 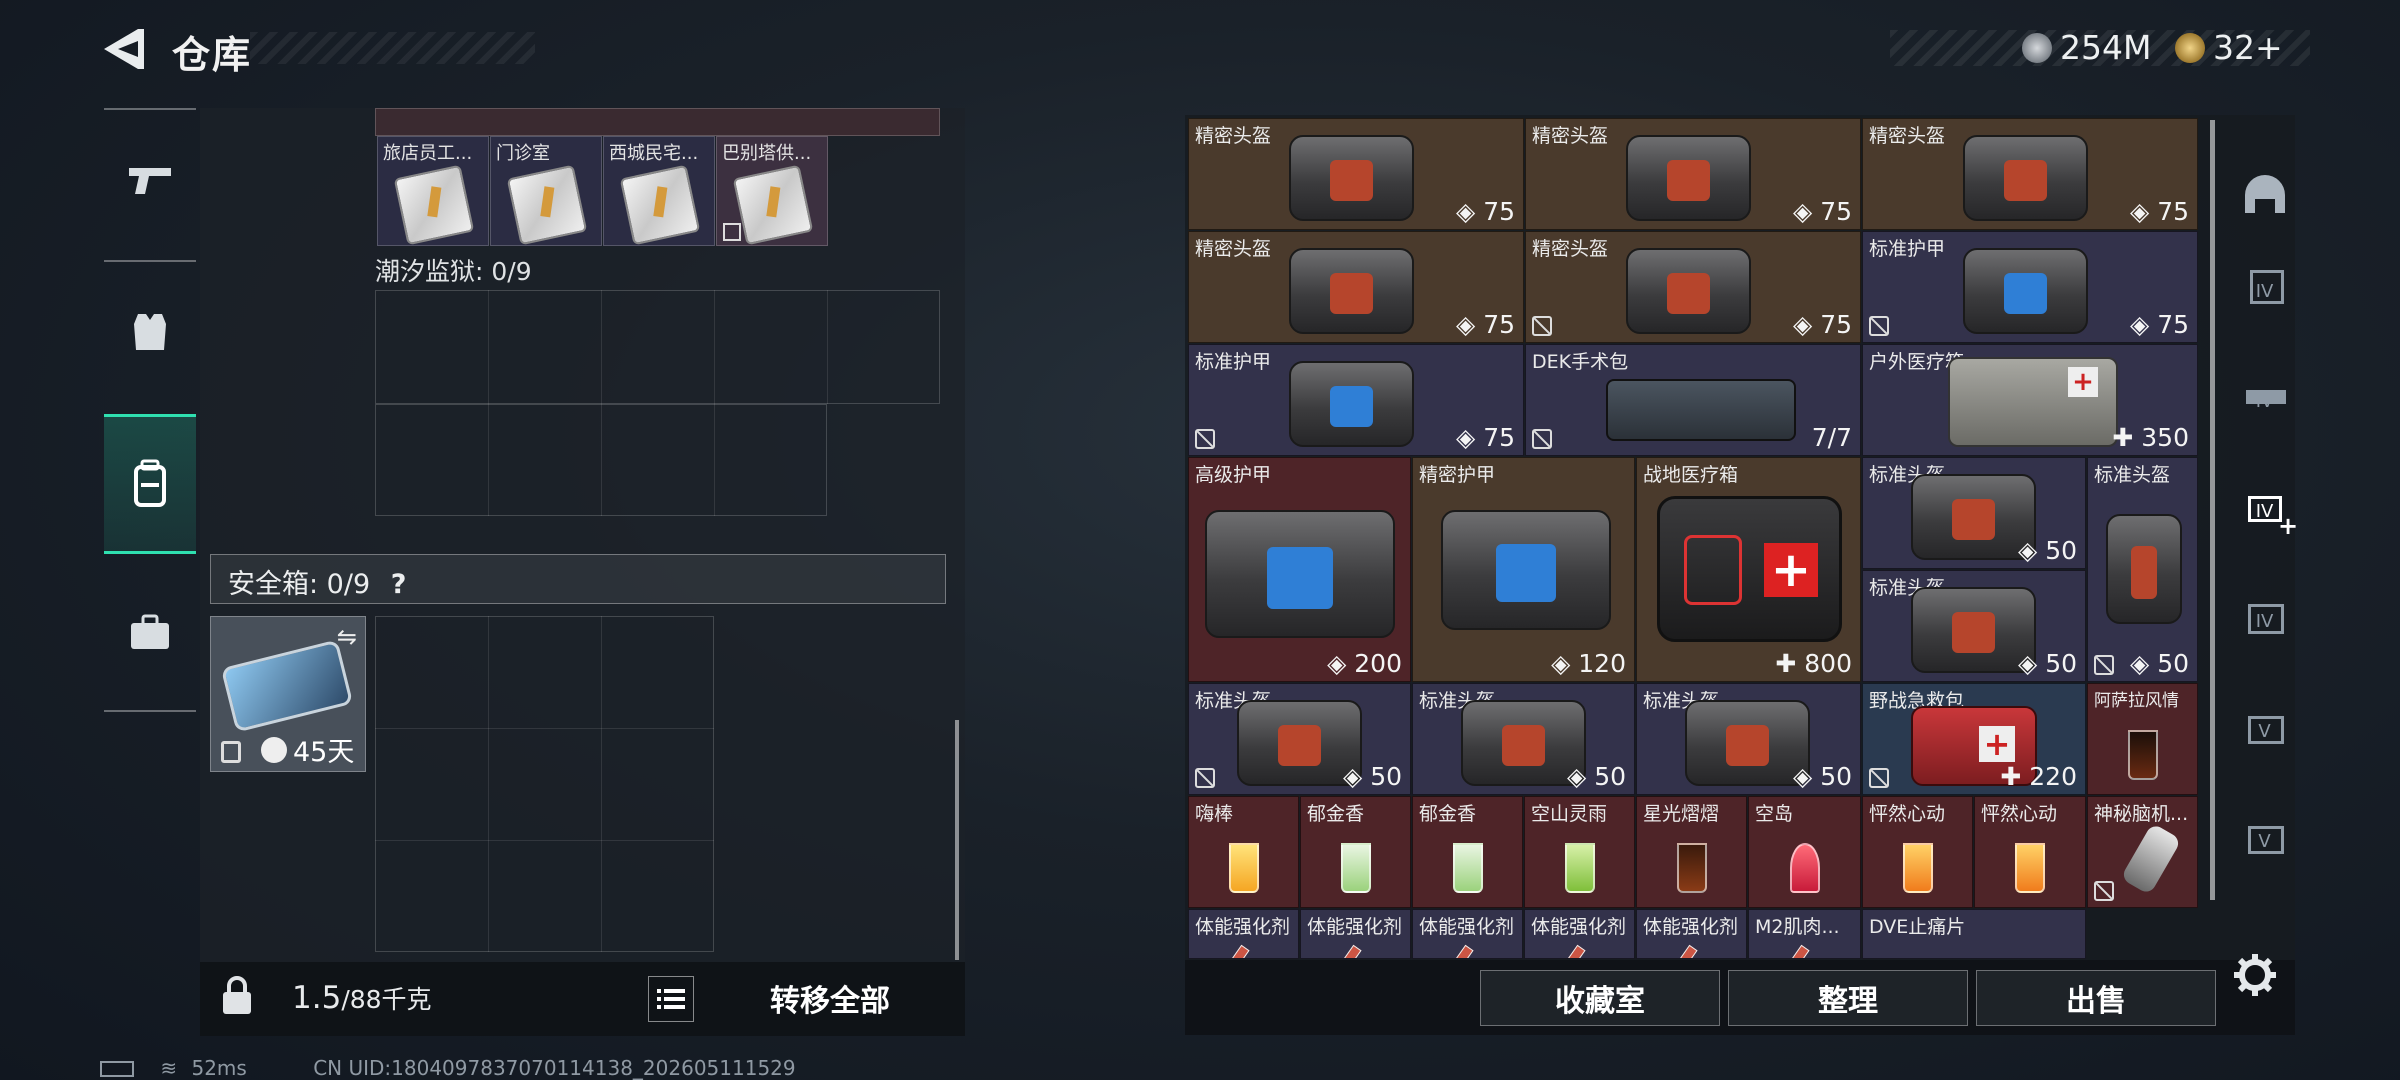 I want to click on warehouse-item: 嗨棒, so click(x=1243, y=852).